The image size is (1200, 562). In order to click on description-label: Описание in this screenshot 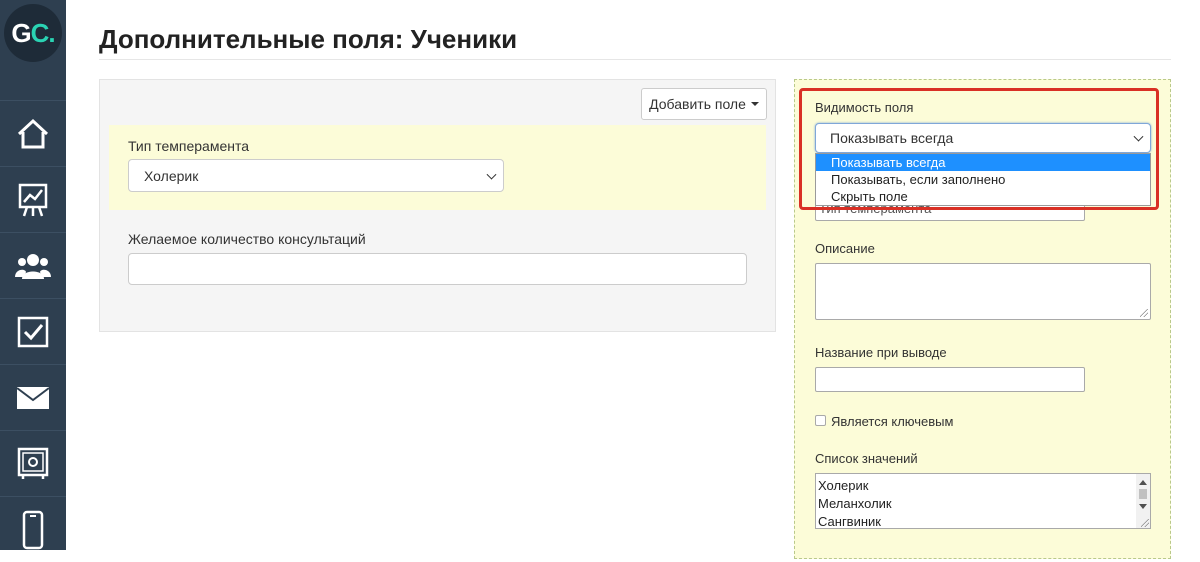, I will do `click(845, 248)`.